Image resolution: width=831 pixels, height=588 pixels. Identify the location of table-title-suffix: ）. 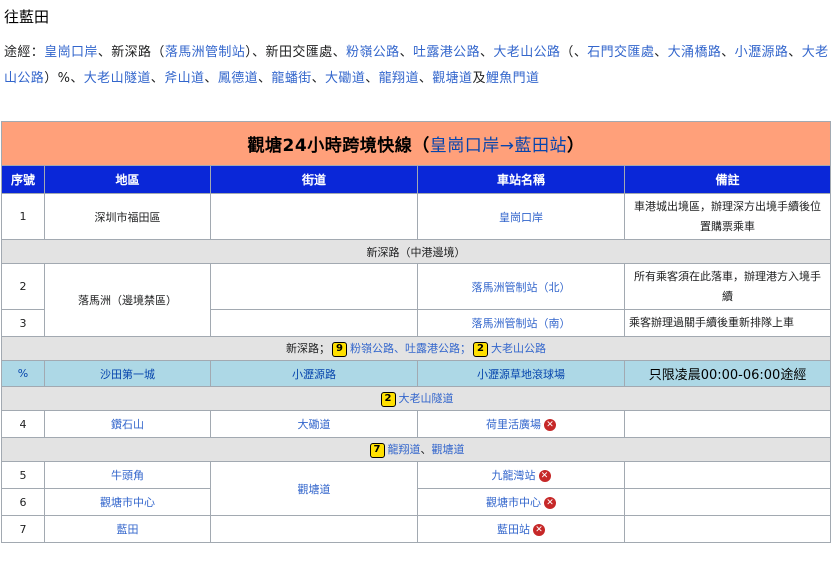
(575, 146).